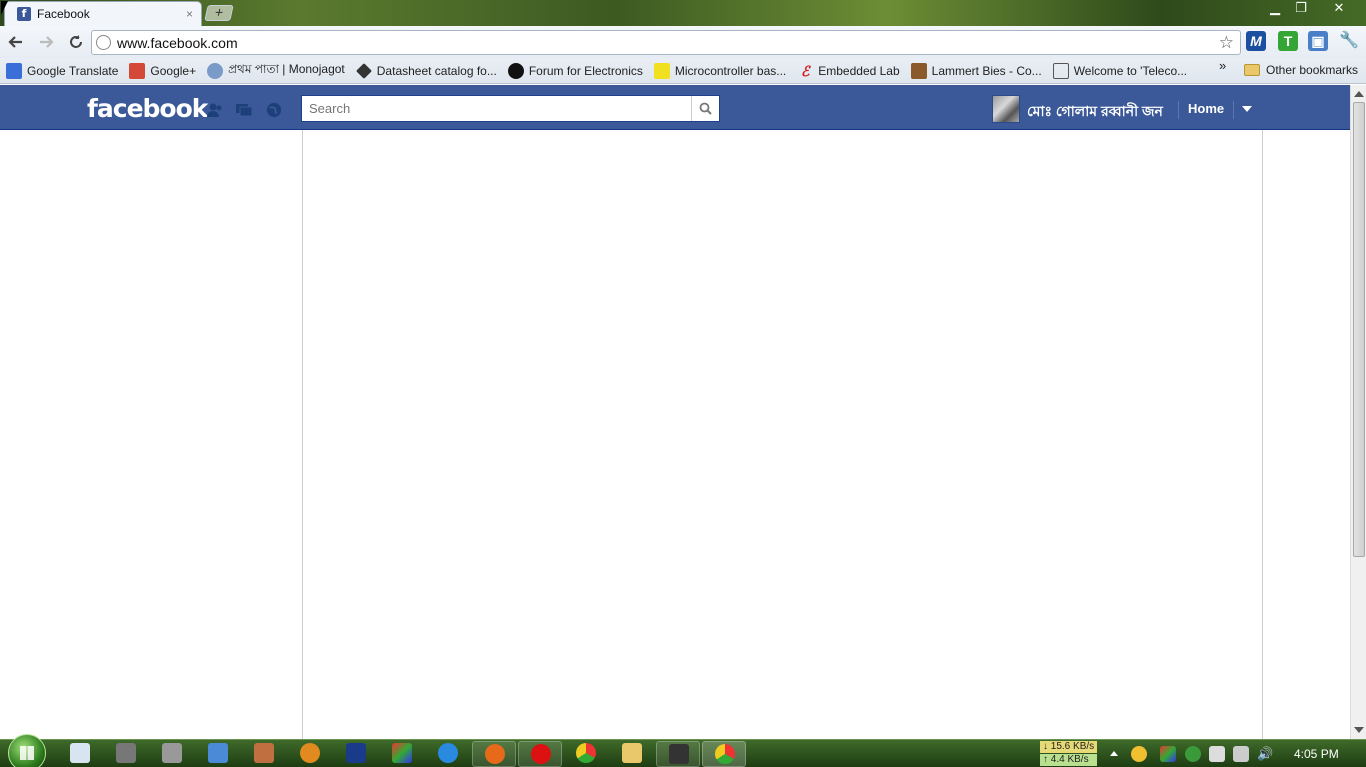  Describe the element at coordinates (448, 753) in the screenshot. I see `internet-explorer-icon` at that location.